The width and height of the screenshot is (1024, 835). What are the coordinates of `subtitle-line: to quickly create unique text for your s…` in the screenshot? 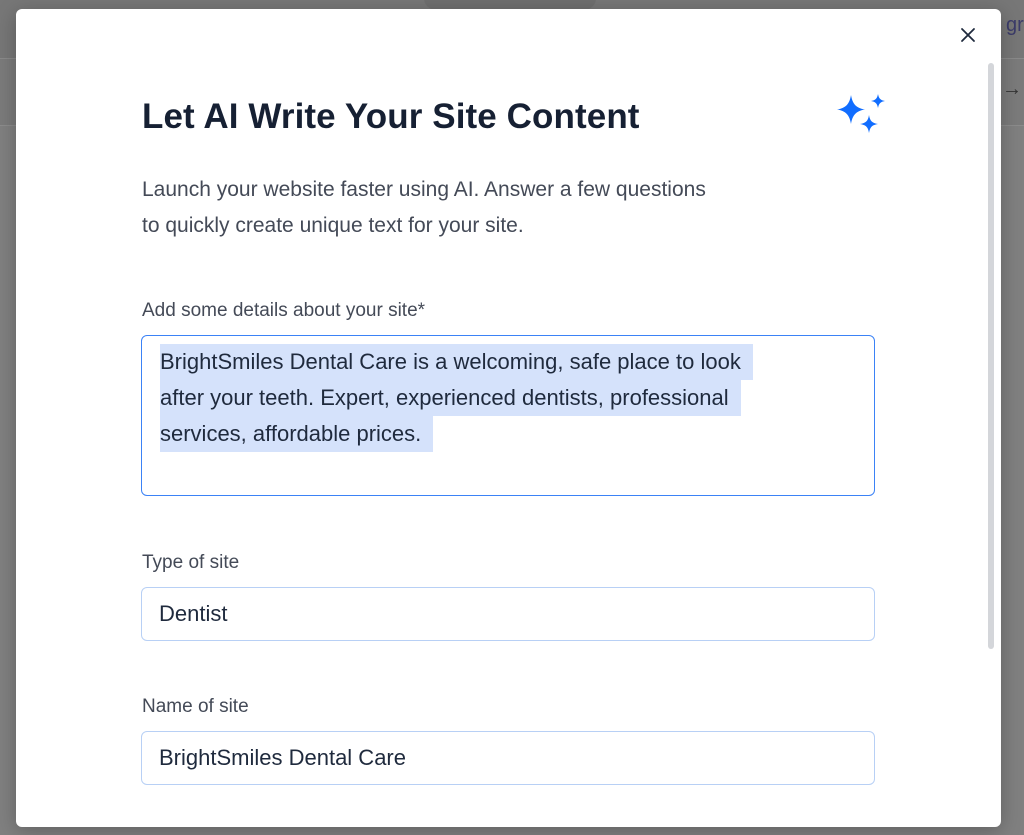 It's located at (333, 225).